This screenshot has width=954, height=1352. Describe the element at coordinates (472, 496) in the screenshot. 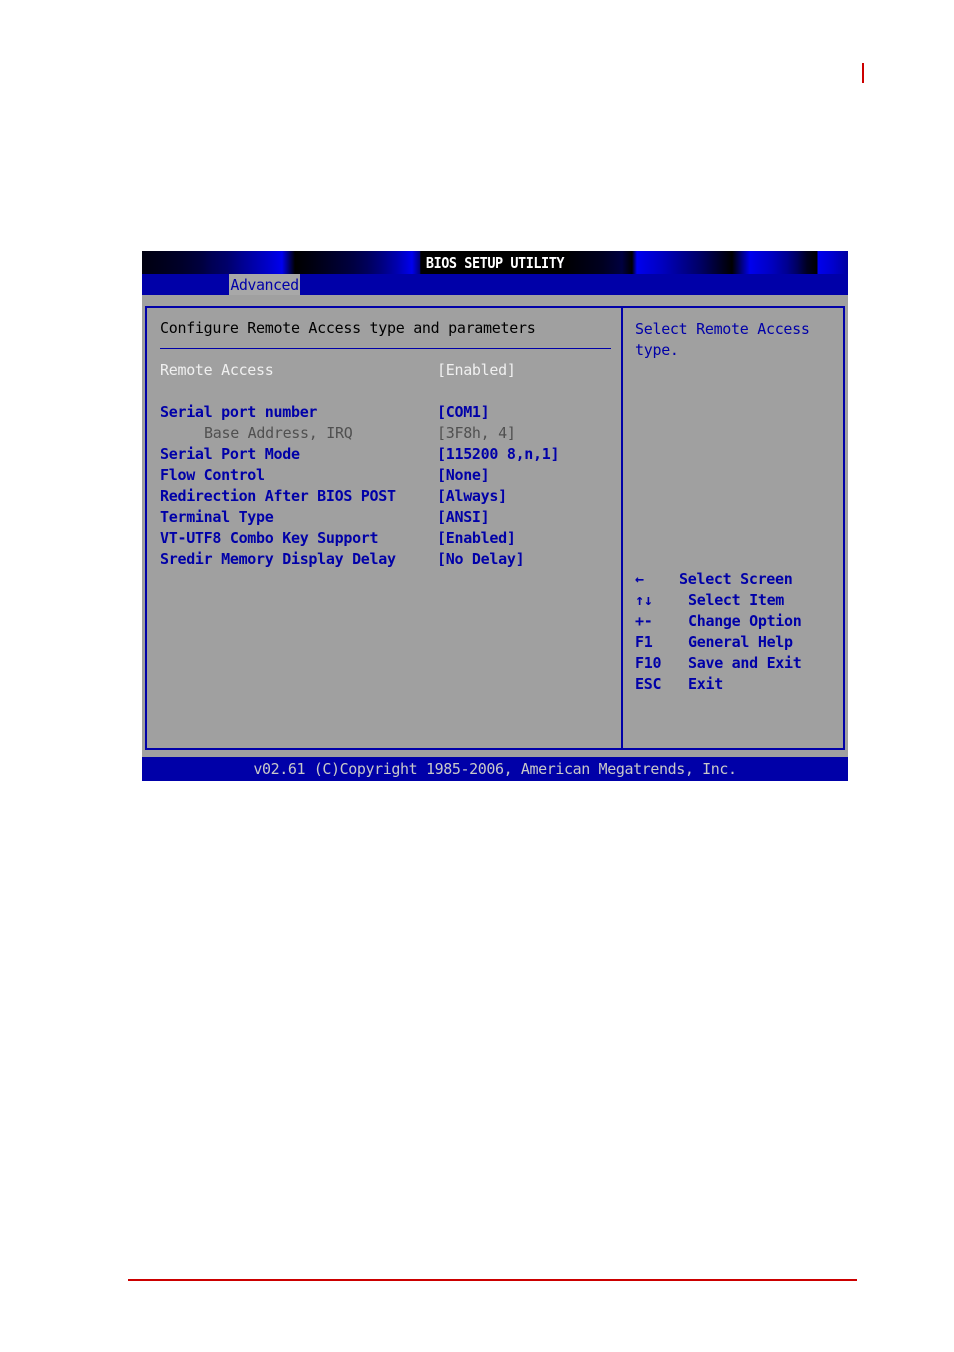

I see `setting-value: [Always]` at that location.